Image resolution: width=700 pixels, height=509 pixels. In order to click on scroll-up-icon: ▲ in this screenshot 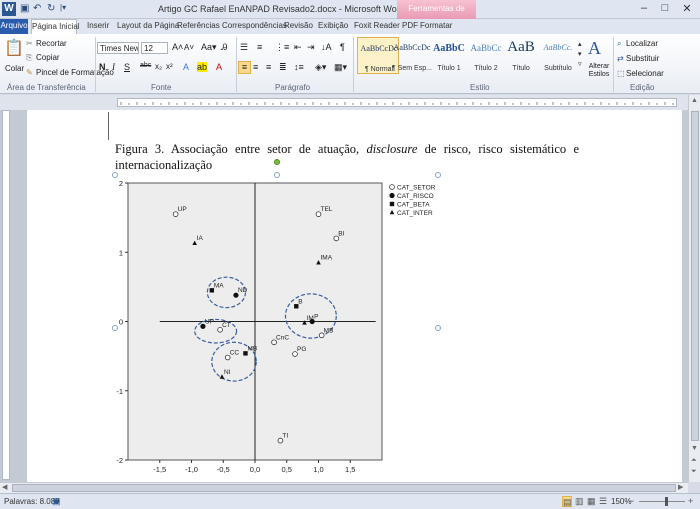, I will do `click(694, 100)`.